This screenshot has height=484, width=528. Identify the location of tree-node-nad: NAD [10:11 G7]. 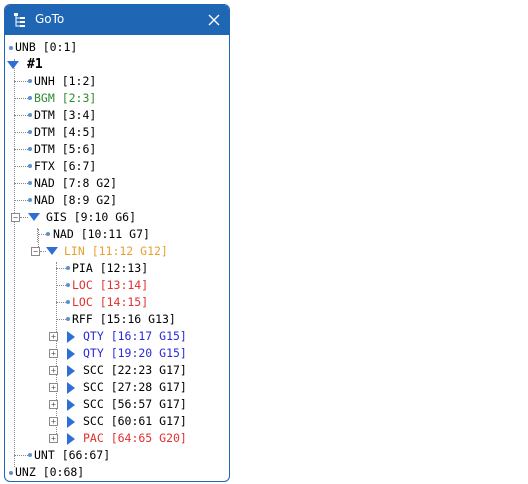
(115, 234).